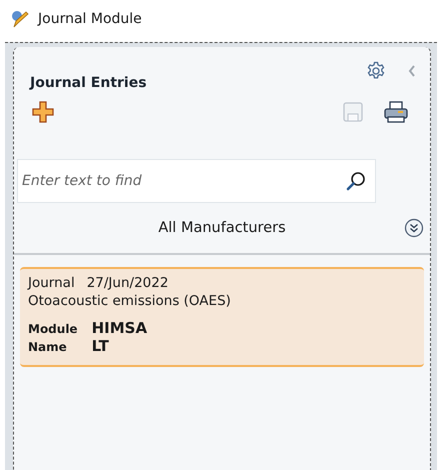  Describe the element at coordinates (20, 19) in the screenshot. I see `app-icon` at that location.